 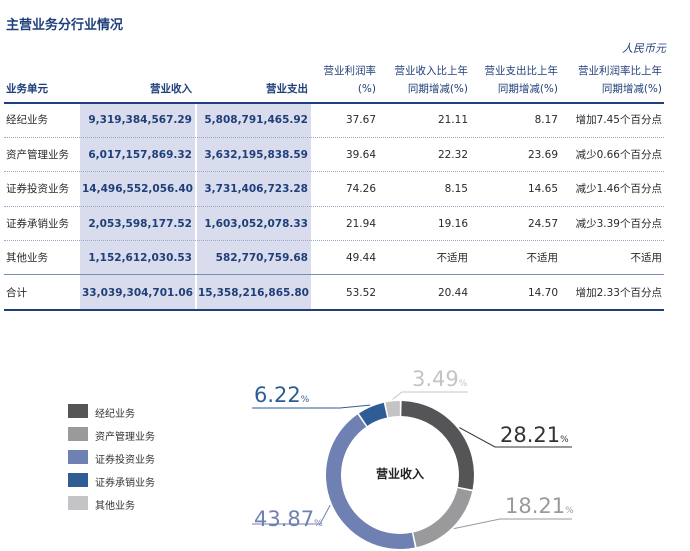 What do you see at coordinates (539, 506) in the screenshot?
I see `slice-percent-label: 18.21%` at bounding box center [539, 506].